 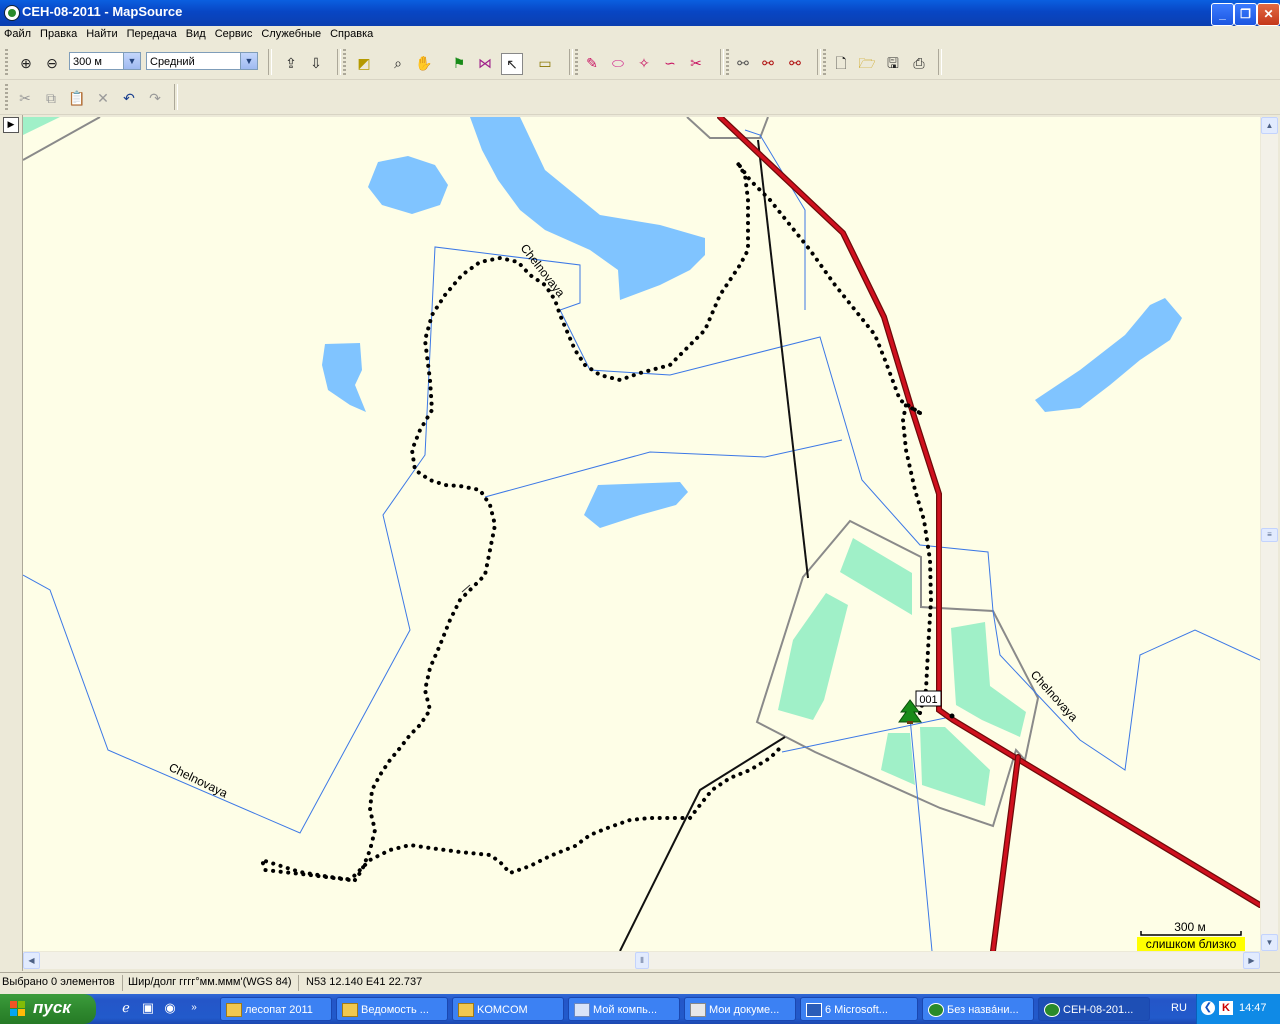 What do you see at coordinates (172, 62) in the screenshot?
I see `detail-level-value: Средний` at bounding box center [172, 62].